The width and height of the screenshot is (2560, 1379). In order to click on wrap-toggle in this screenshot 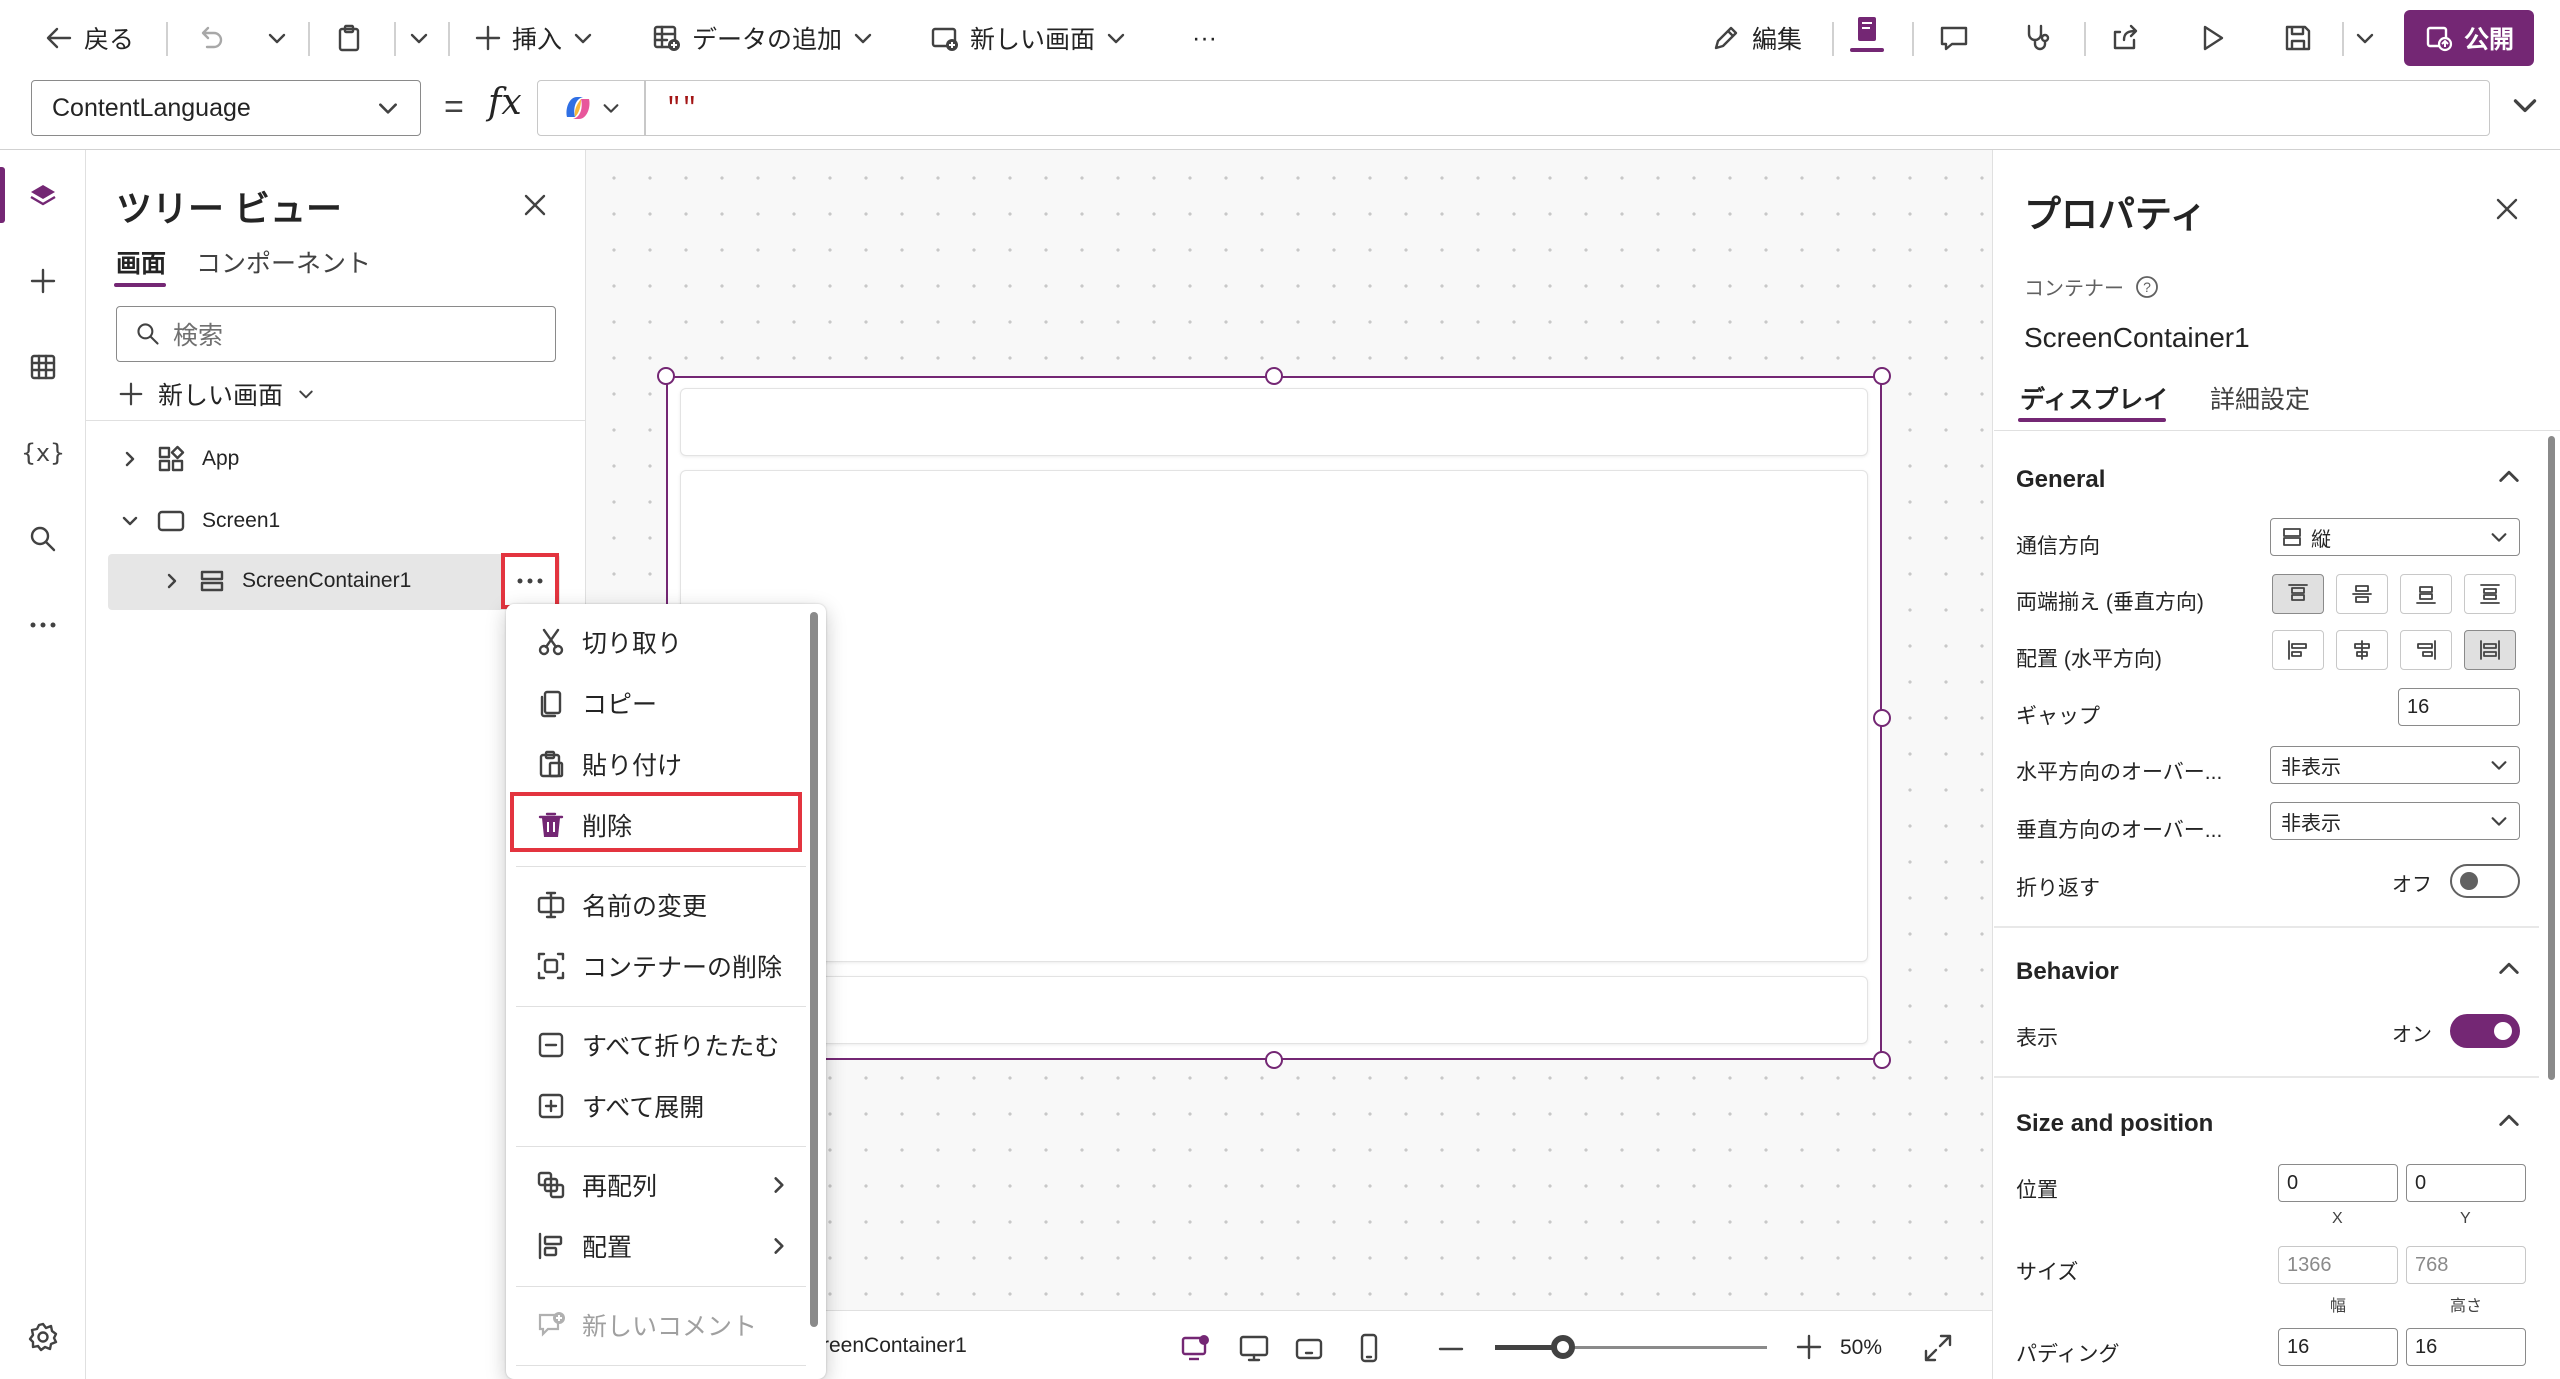, I will do `click(2485, 881)`.